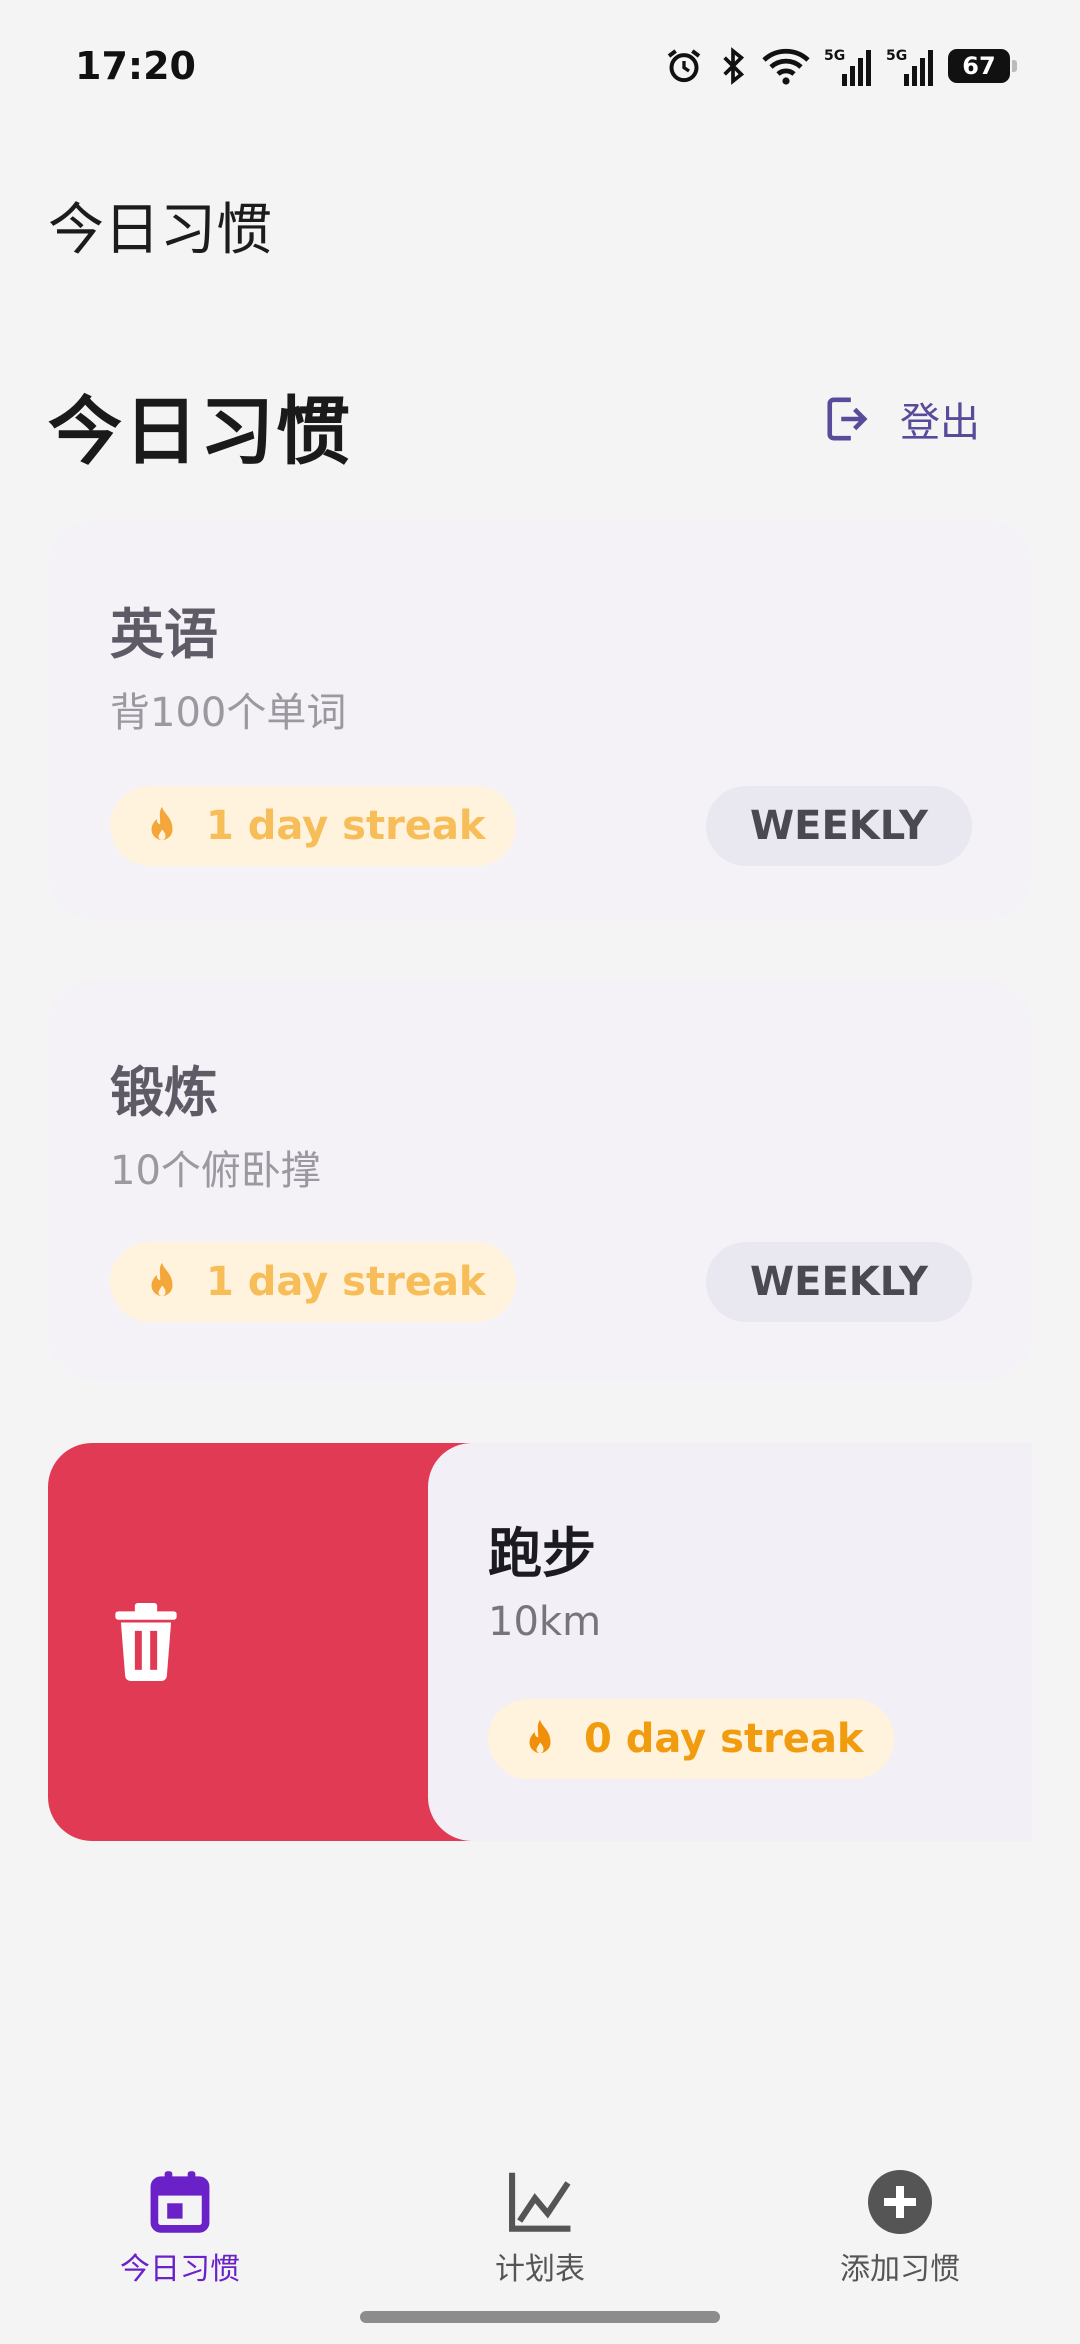  What do you see at coordinates (146, 1642) in the screenshot?
I see `trash-icon` at bounding box center [146, 1642].